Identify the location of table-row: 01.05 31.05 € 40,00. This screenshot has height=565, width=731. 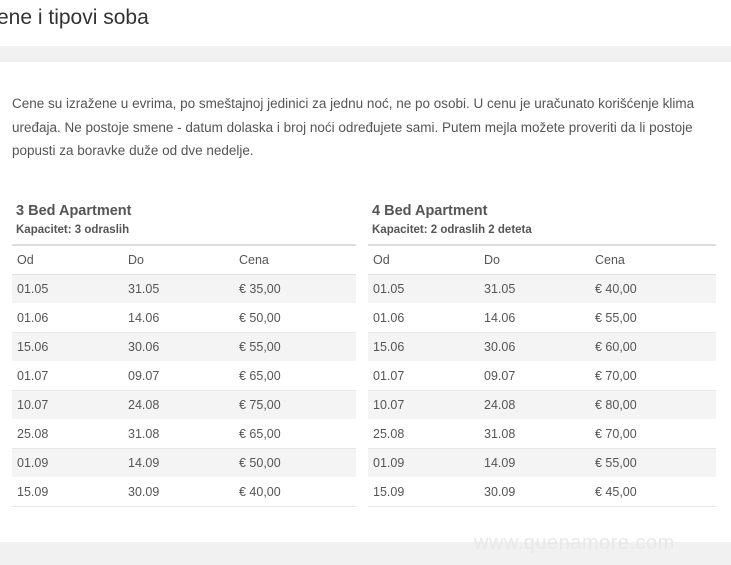
(542, 289).